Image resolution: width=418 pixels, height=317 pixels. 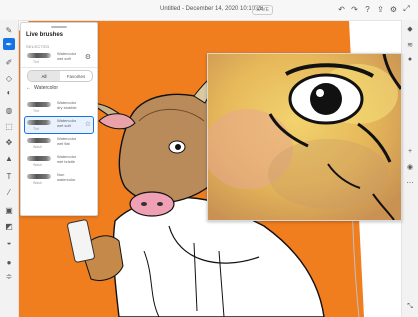 What do you see at coordinates (341, 9) in the screenshot?
I see `undo-icon: ↶` at bounding box center [341, 9].